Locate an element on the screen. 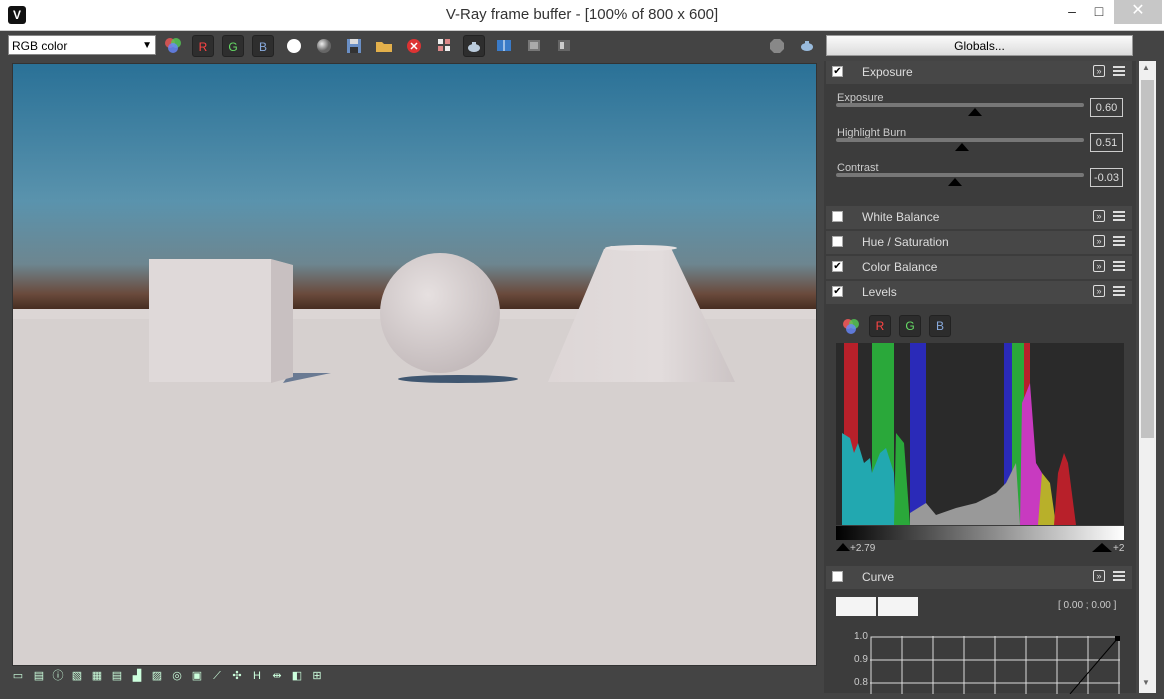 Image resolution: width=1164 pixels, height=699 pixels. info-icon: ⓘ is located at coordinates (58, 676).